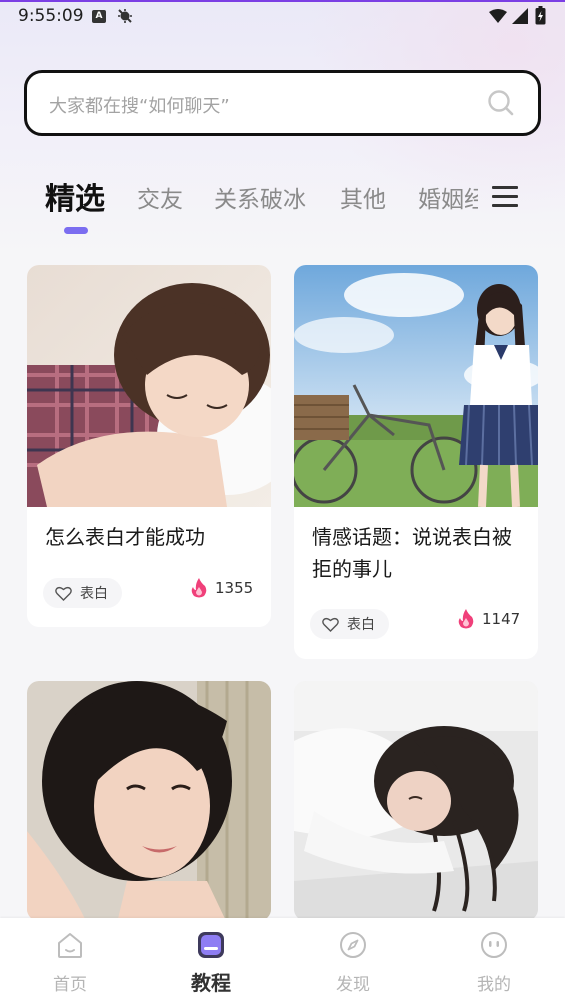  I want to click on notification-a-icon: A, so click(99, 16).